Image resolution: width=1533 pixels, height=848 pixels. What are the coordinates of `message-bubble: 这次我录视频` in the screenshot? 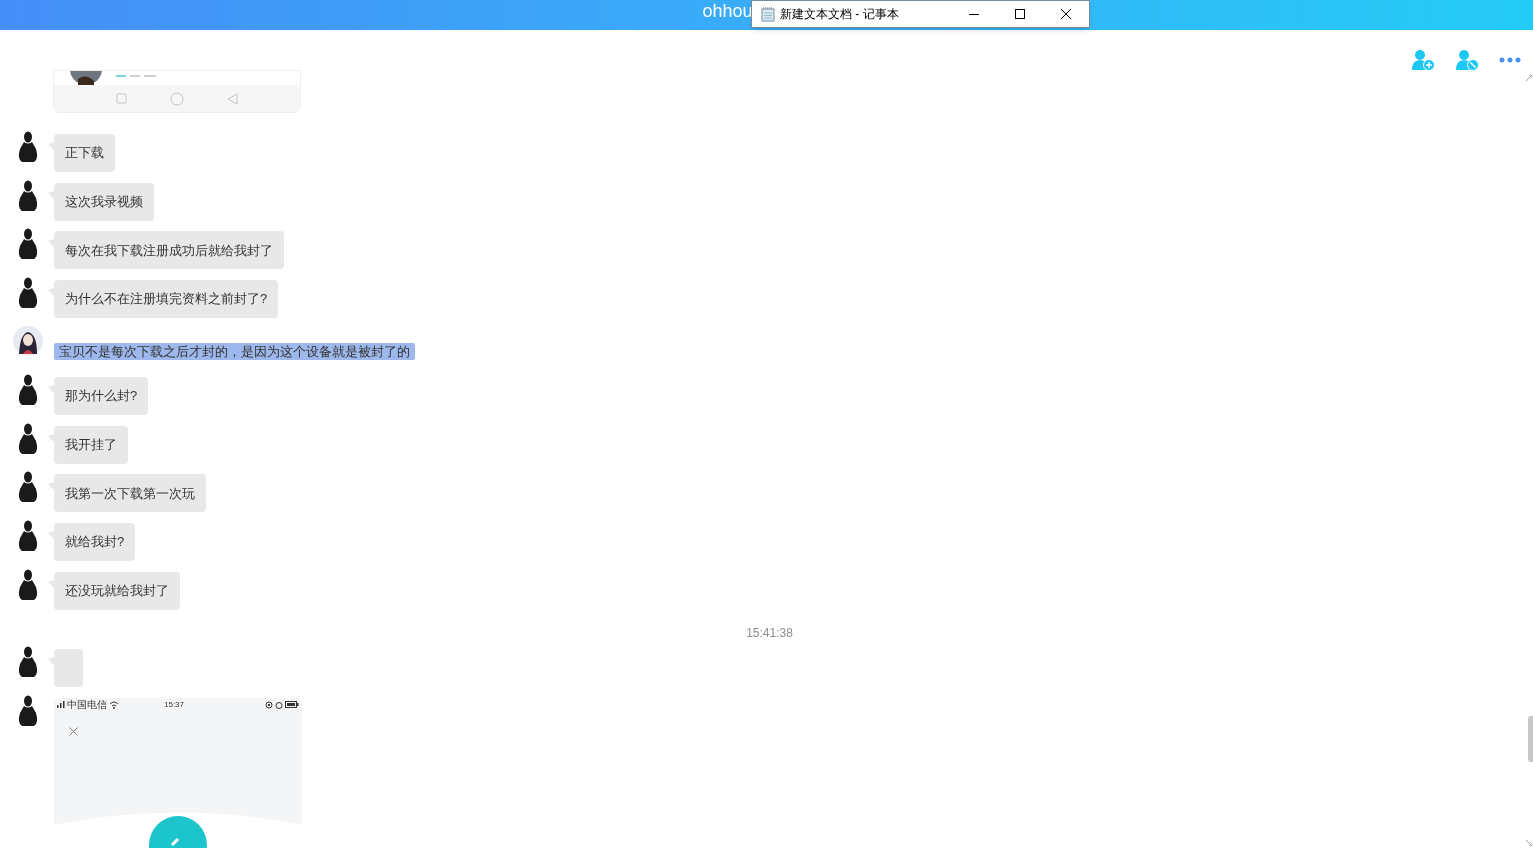 It's located at (104, 201).